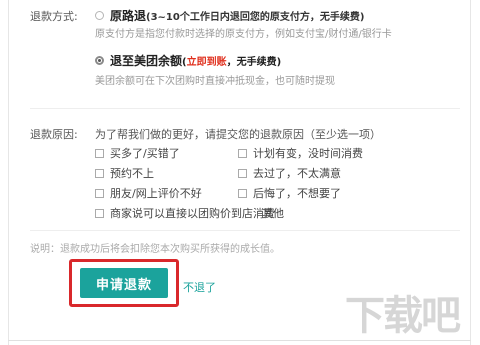 This screenshot has width=480, height=345. What do you see at coordinates (145, 153) in the screenshot?
I see `reason-label: 买多了/买错了` at bounding box center [145, 153].